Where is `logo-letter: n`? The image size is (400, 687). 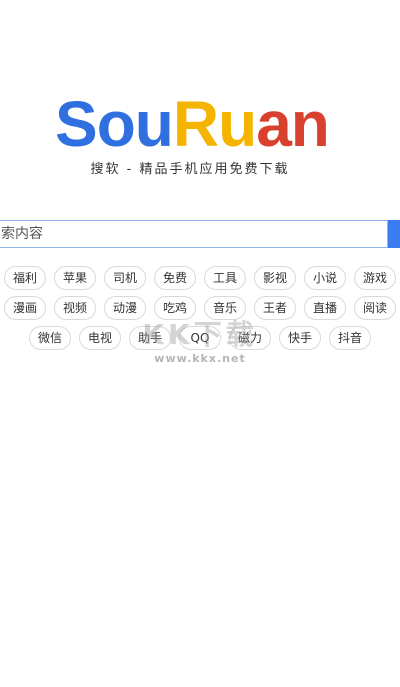 logo-letter: n is located at coordinates (310, 124).